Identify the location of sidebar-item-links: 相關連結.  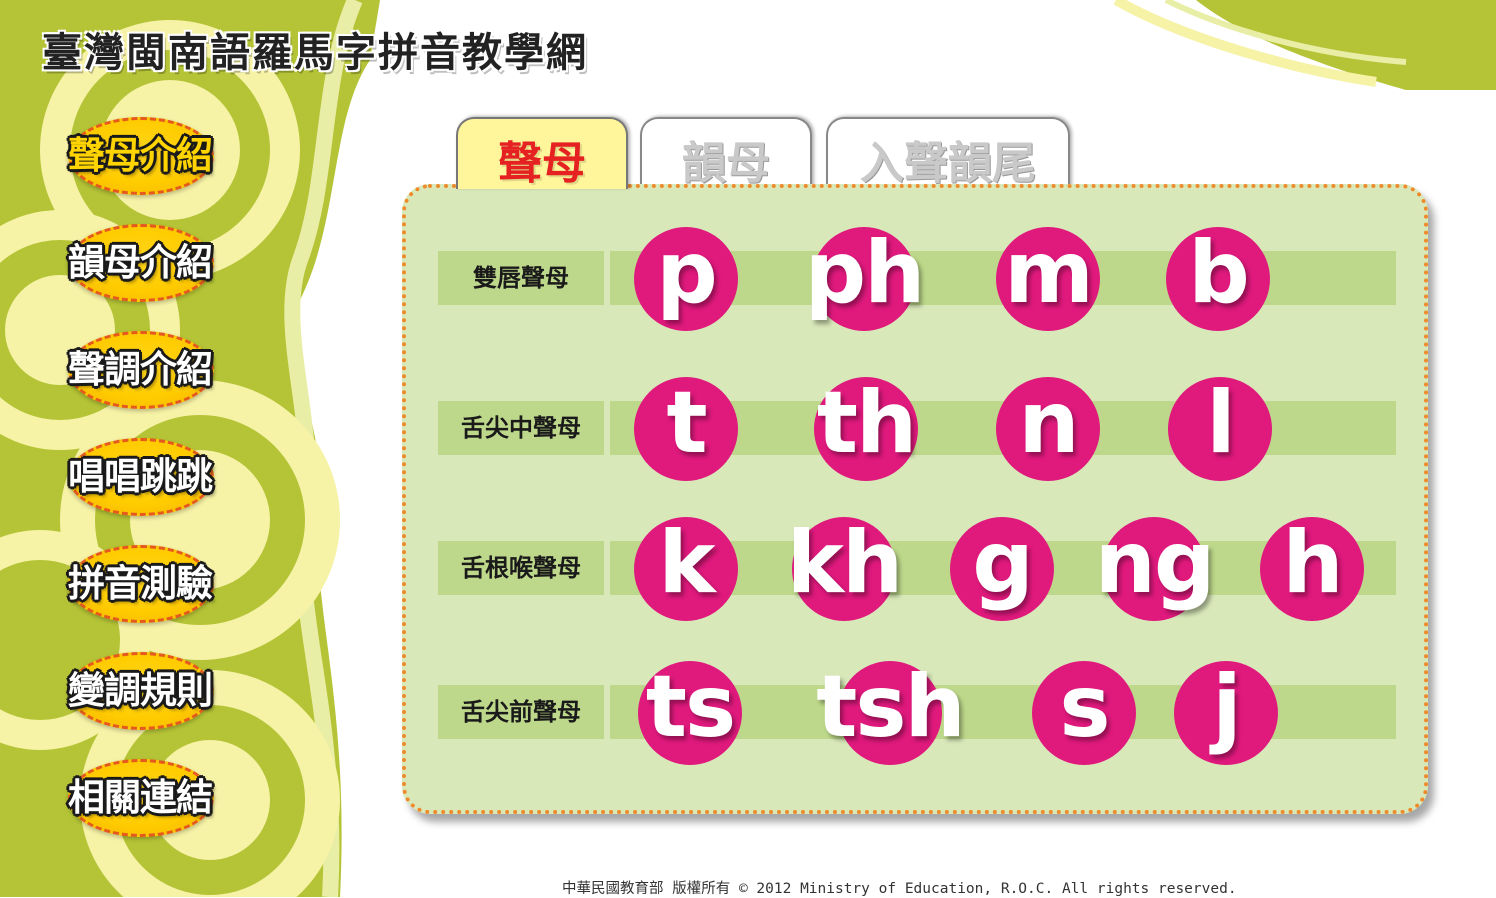
(140, 791).